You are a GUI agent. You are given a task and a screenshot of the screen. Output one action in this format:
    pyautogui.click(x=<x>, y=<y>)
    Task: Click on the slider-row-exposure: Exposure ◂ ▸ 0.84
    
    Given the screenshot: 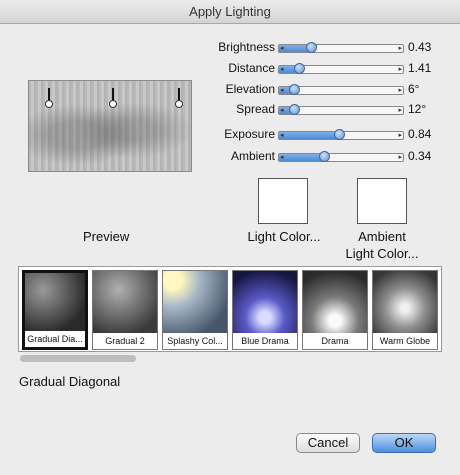 What is the action you would take?
    pyautogui.click(x=325, y=135)
    